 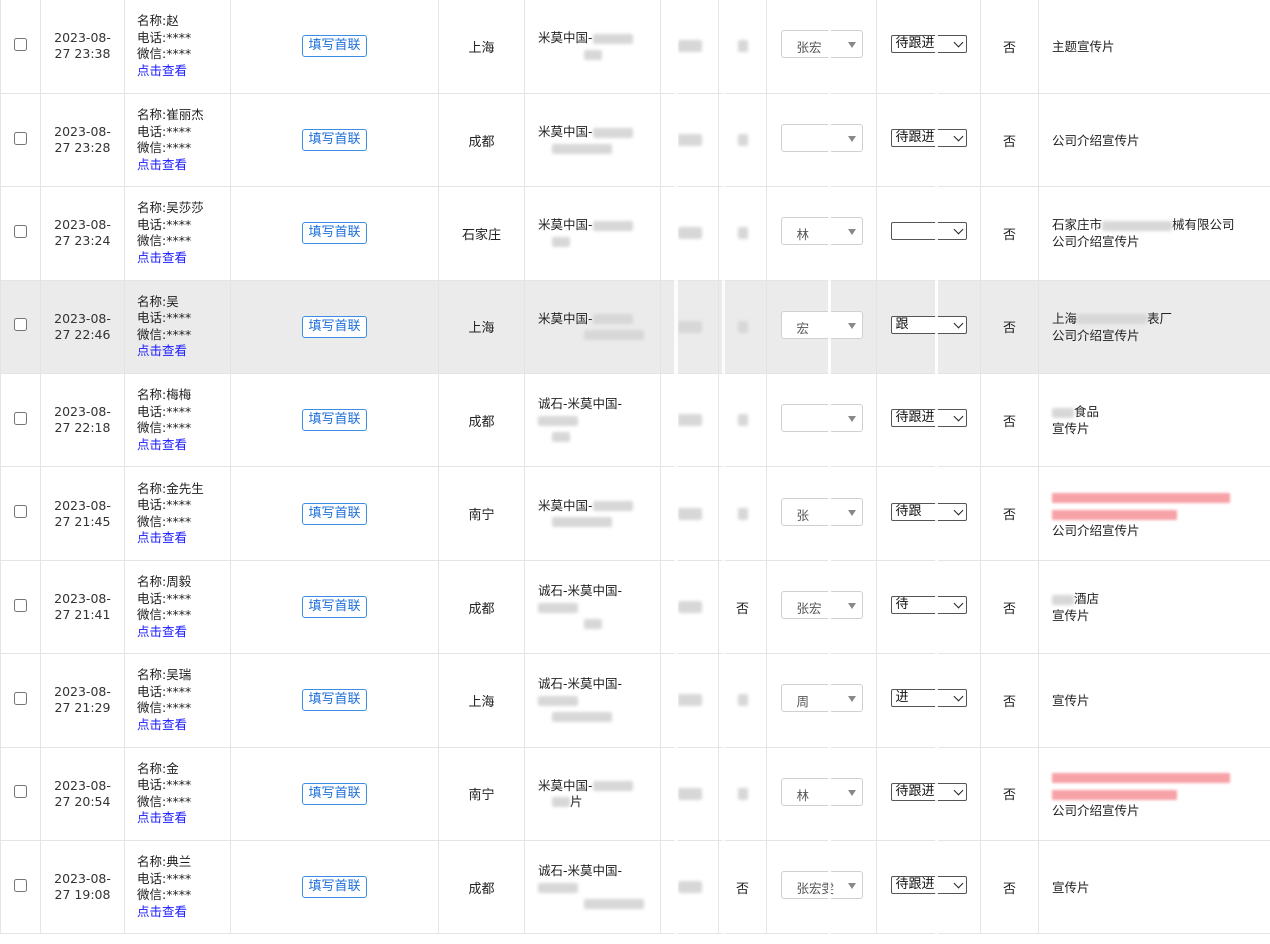 What do you see at coordinates (902, 605) in the screenshot?
I see `status-value: 待` at bounding box center [902, 605].